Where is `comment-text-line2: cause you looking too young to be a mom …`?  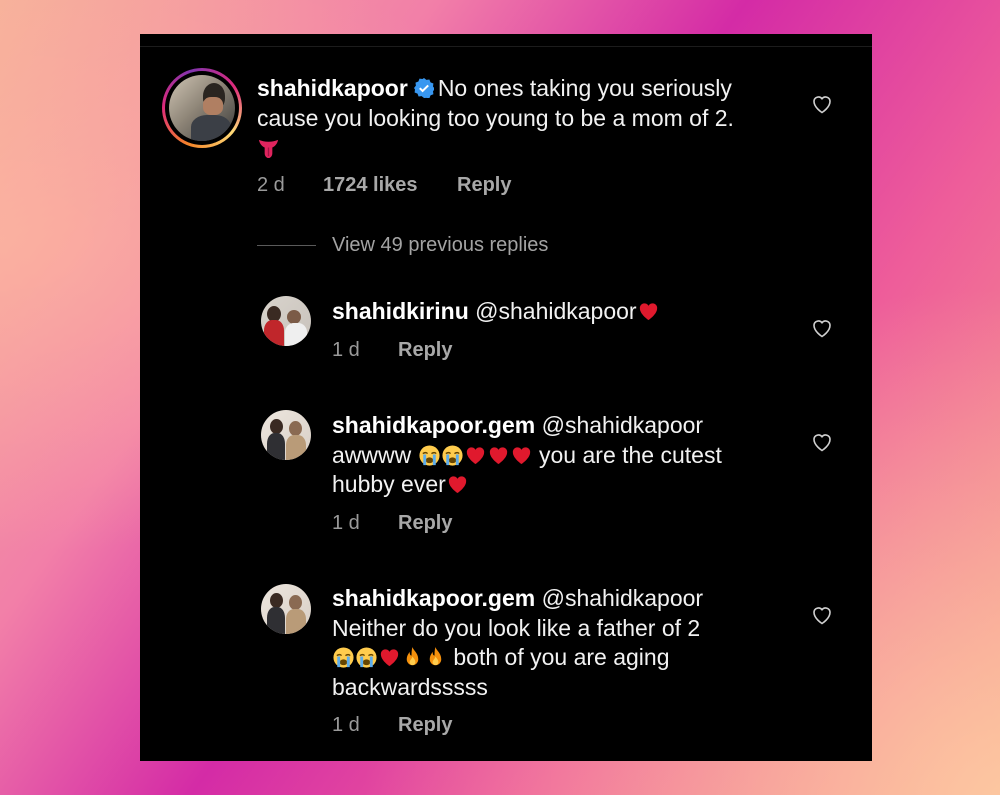 comment-text-line2: cause you looking too young to be a mom … is located at coordinates (495, 117).